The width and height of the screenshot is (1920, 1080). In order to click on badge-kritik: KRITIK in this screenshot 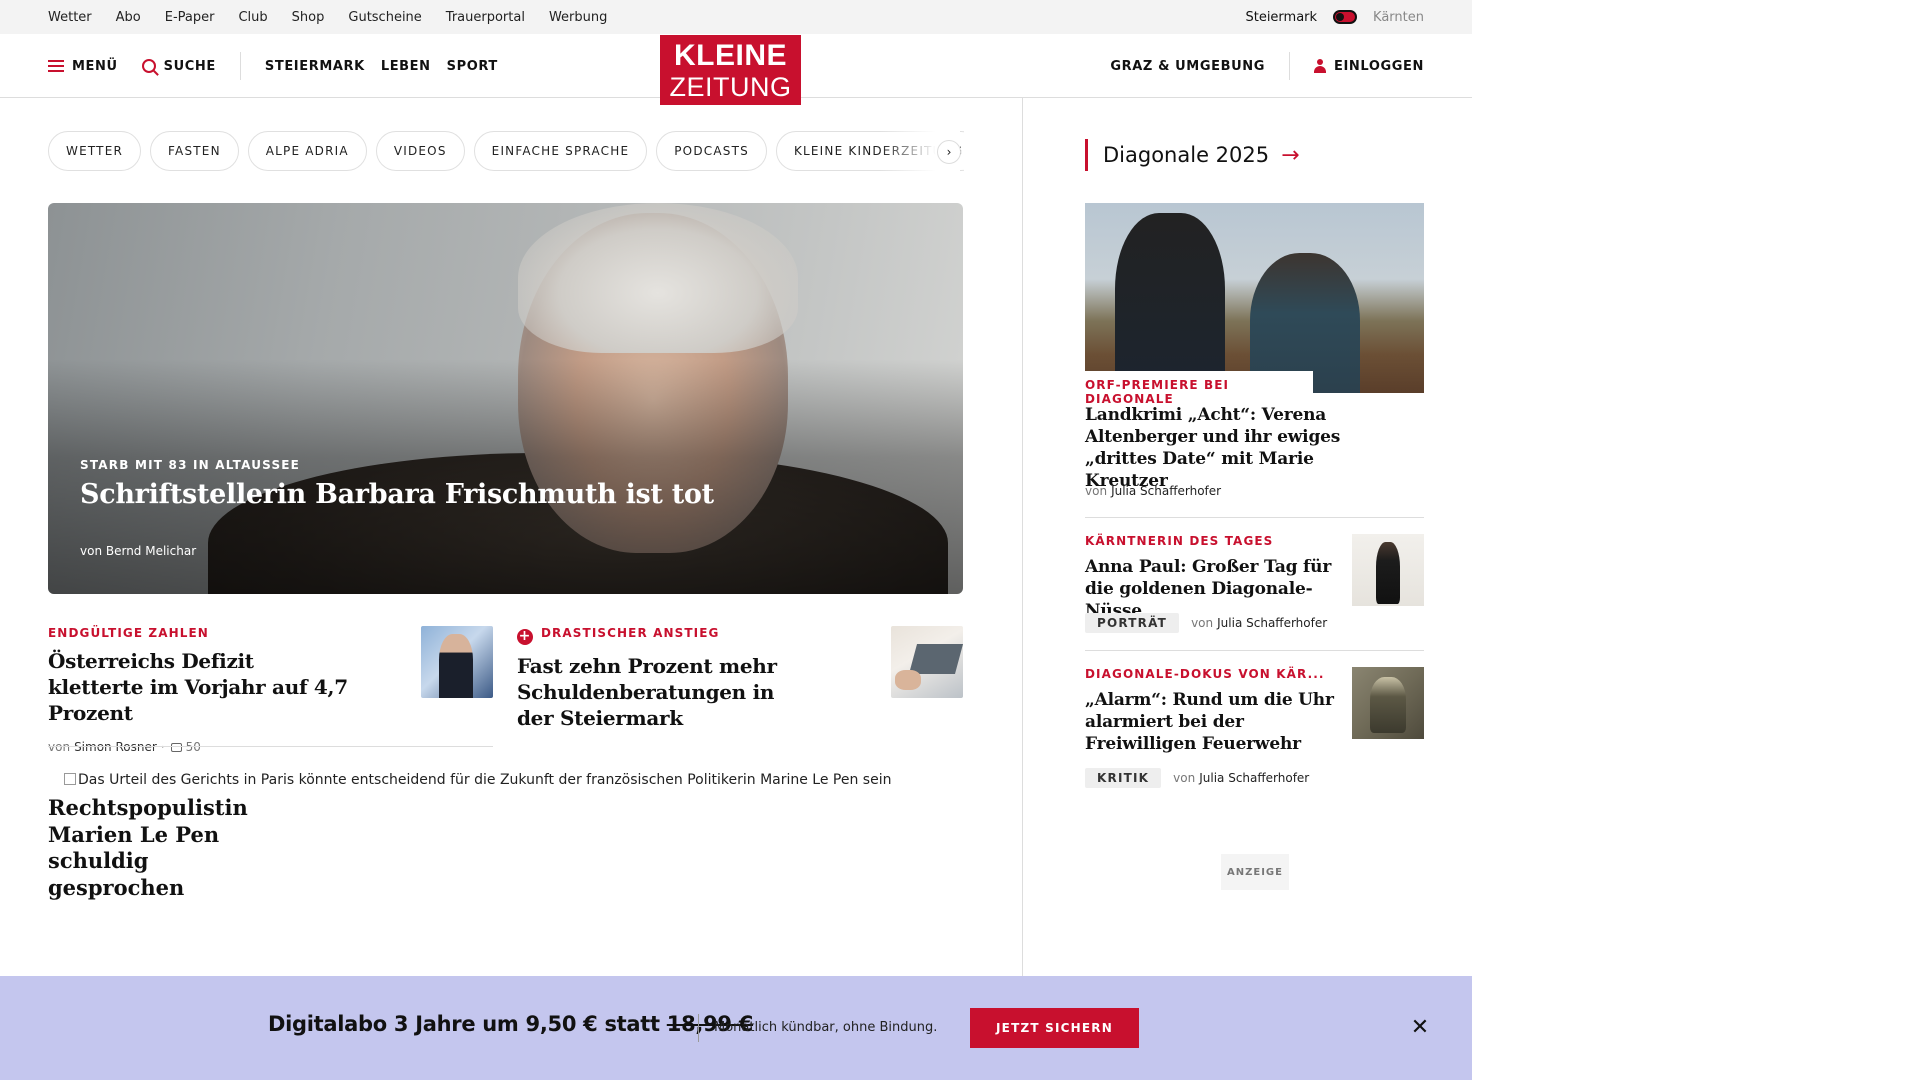, I will do `click(1123, 778)`.